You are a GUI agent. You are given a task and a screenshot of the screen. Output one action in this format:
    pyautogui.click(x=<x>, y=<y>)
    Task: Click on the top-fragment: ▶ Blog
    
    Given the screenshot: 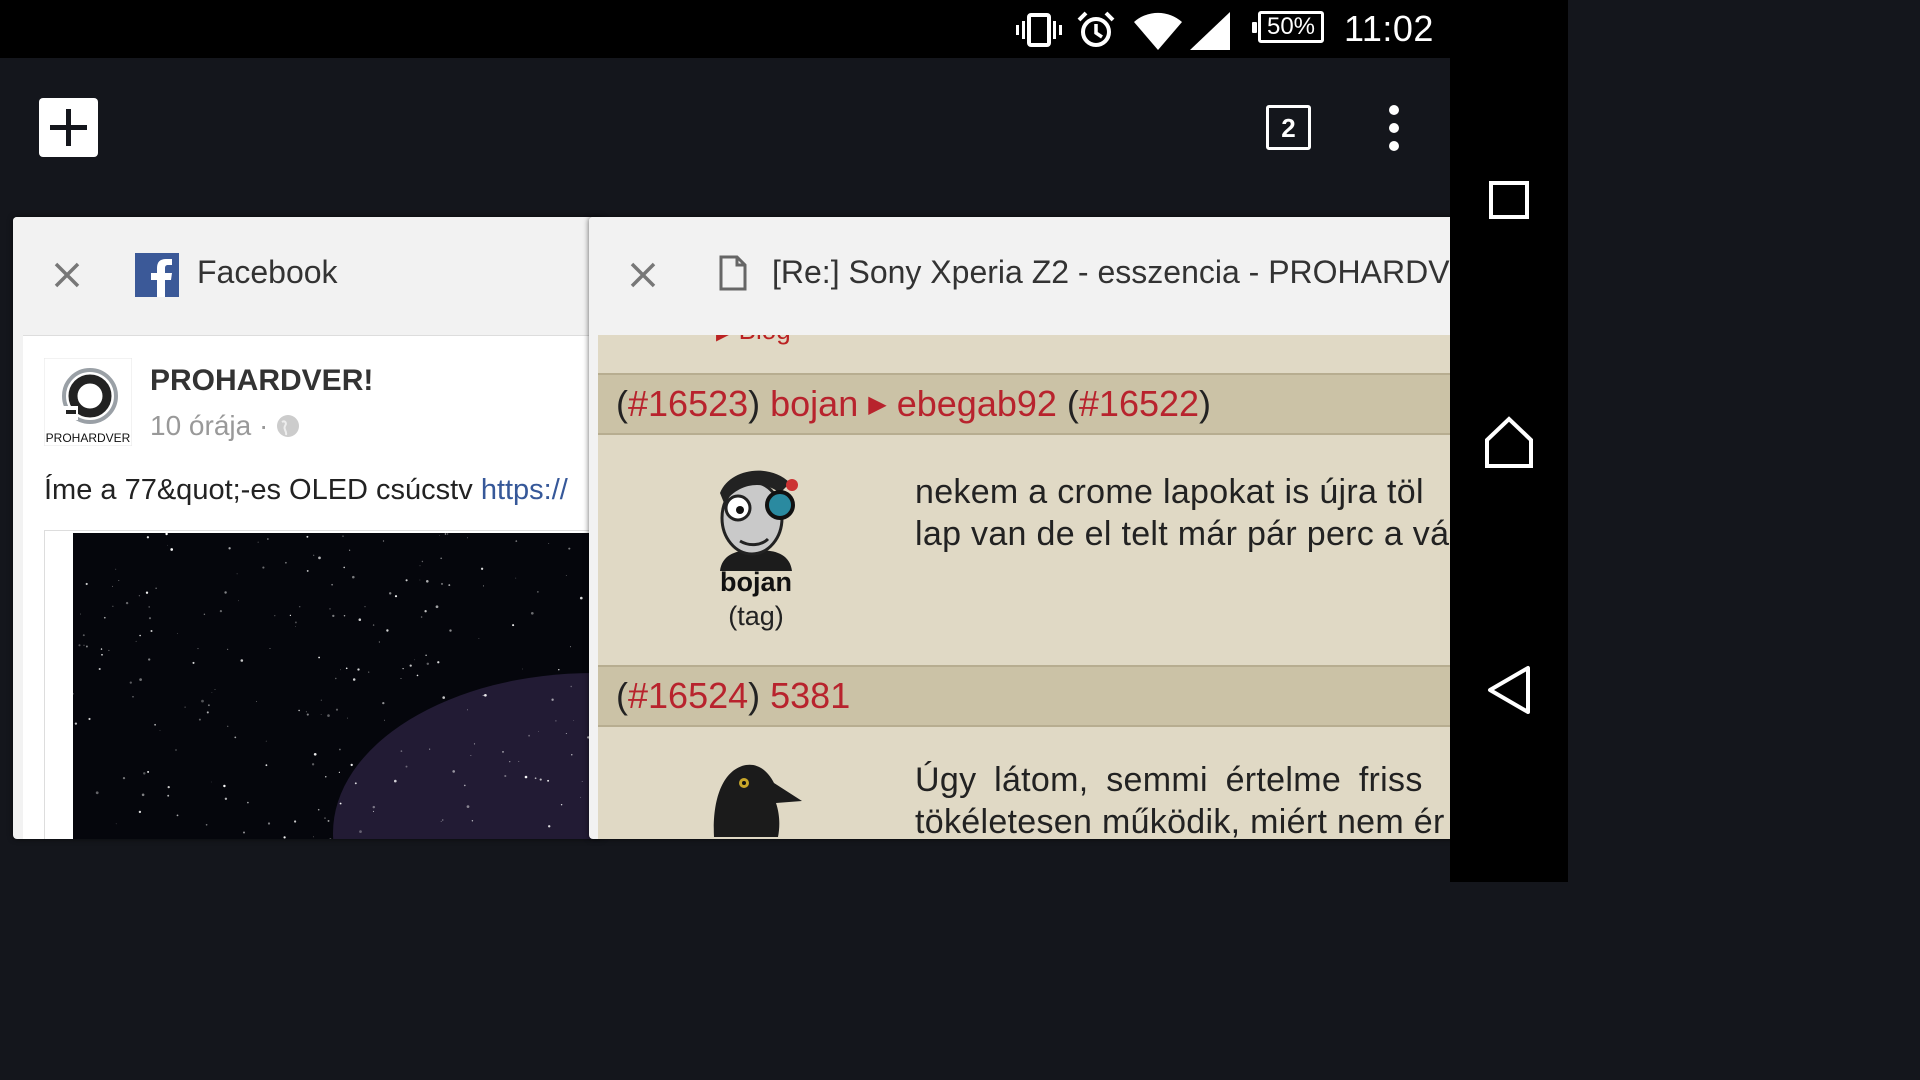 What is the action you would take?
    pyautogui.click(x=1033, y=354)
    